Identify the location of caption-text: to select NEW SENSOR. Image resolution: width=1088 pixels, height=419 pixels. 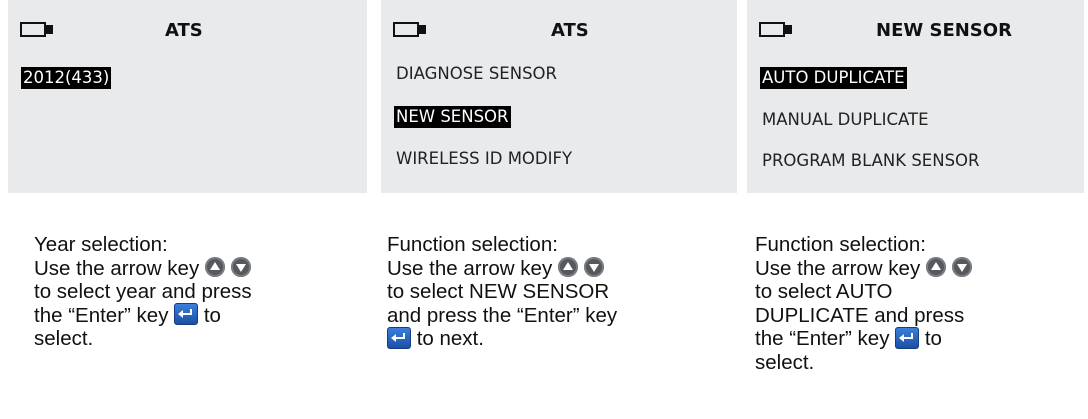
(498, 291).